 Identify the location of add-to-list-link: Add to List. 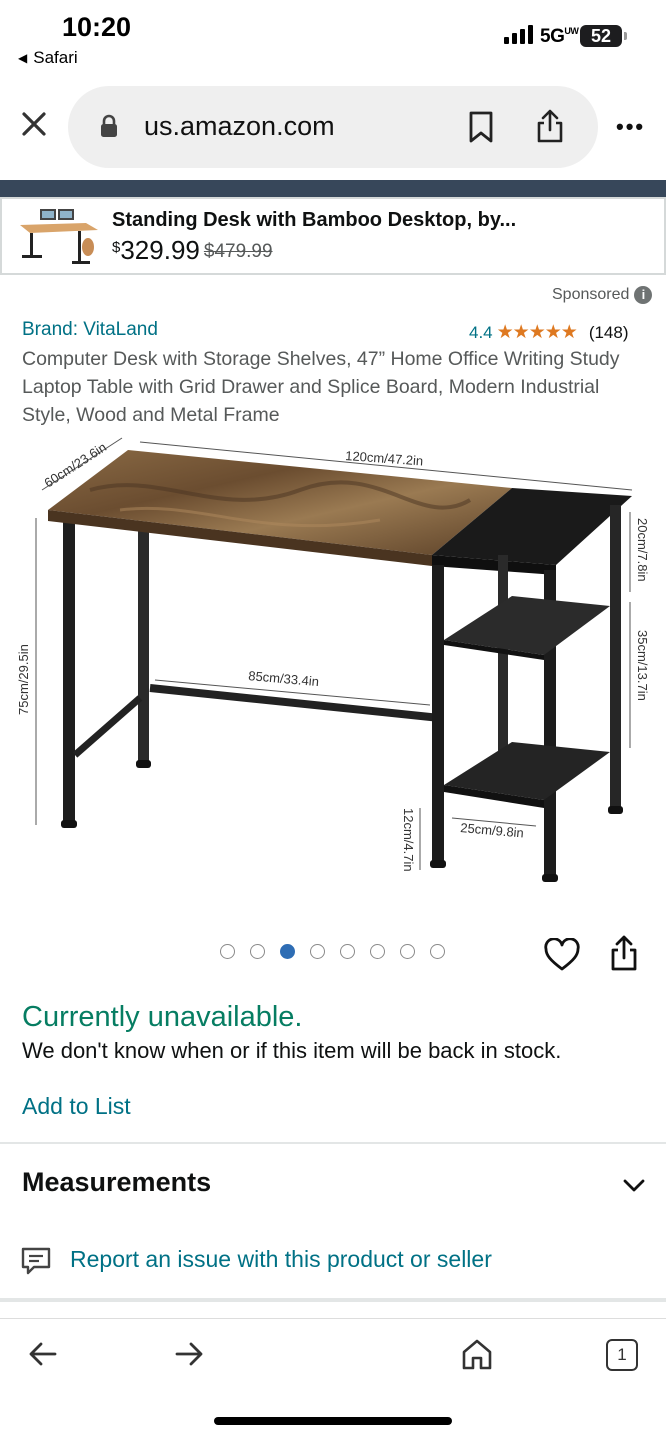
(76, 1106).